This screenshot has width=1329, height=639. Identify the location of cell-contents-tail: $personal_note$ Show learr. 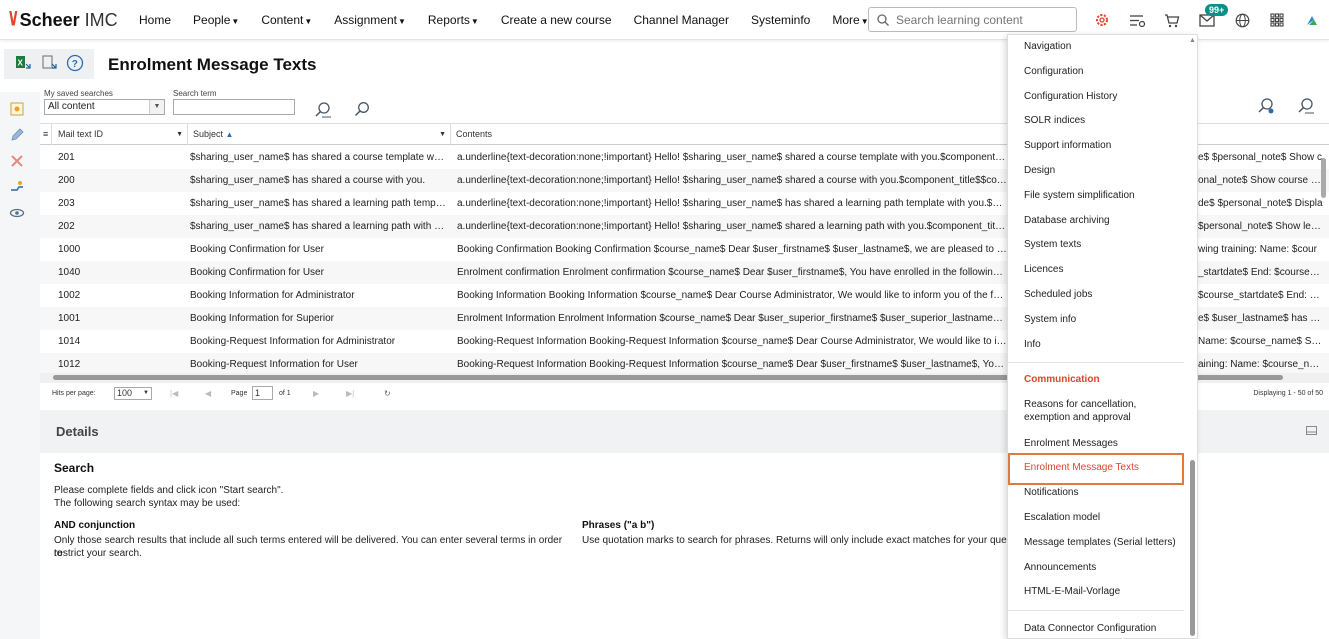
(1260, 226).